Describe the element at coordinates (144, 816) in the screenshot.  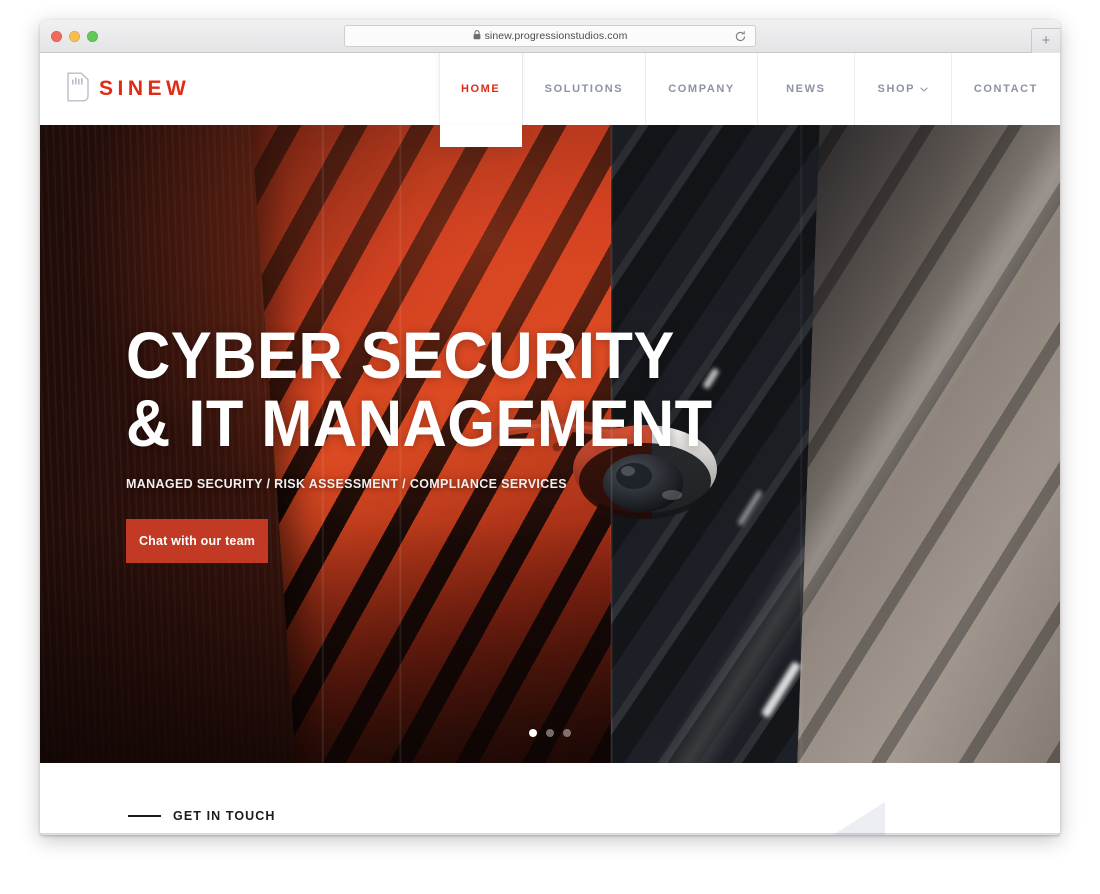
I see `heading-rule` at that location.